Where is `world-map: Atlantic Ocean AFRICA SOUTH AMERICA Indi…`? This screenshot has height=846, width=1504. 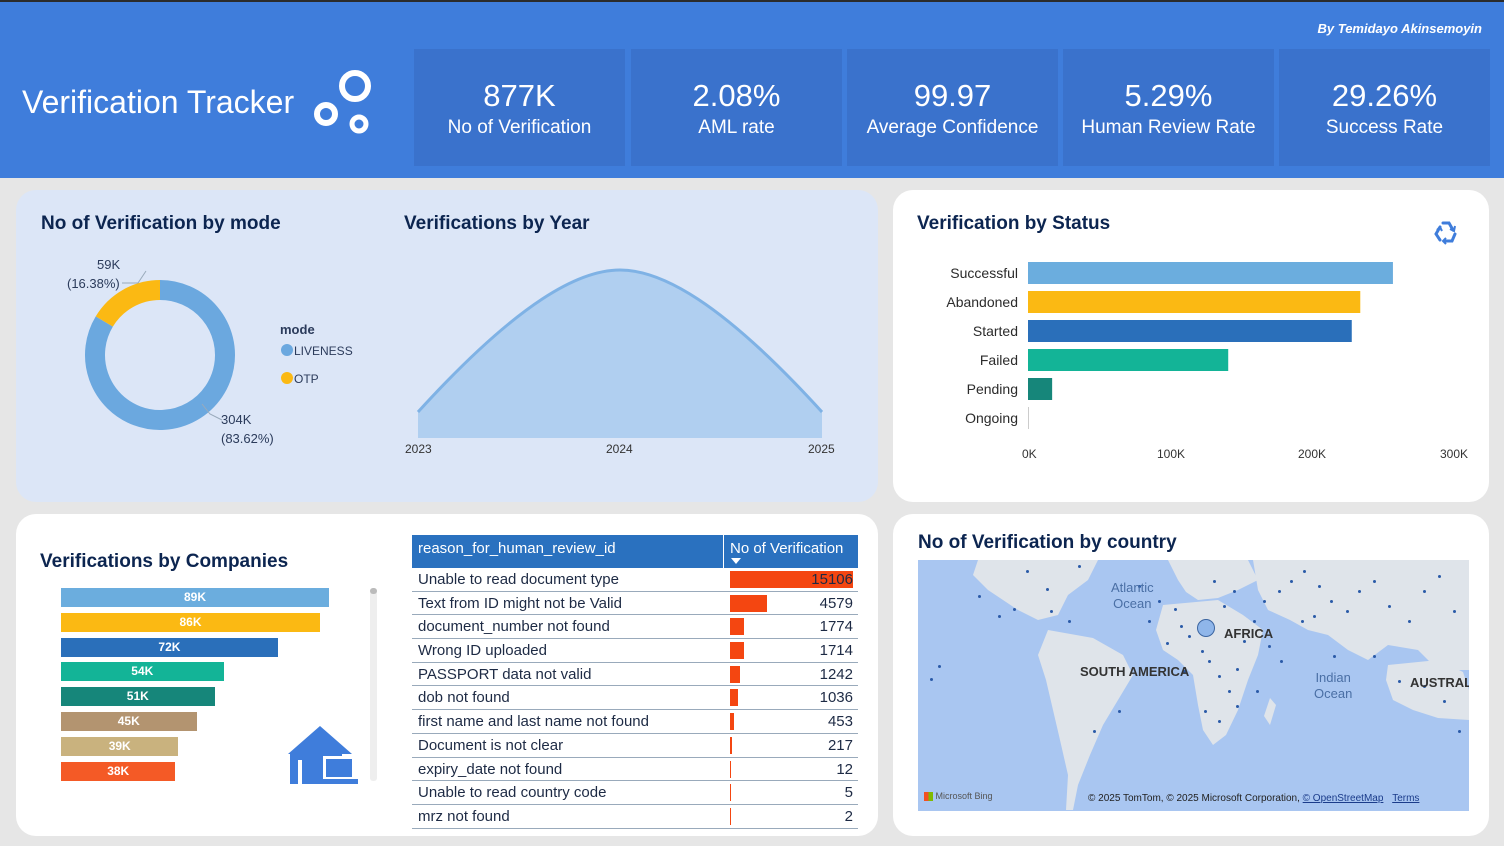 world-map: Atlantic Ocean AFRICA SOUTH AMERICA Indi… is located at coordinates (1193, 685).